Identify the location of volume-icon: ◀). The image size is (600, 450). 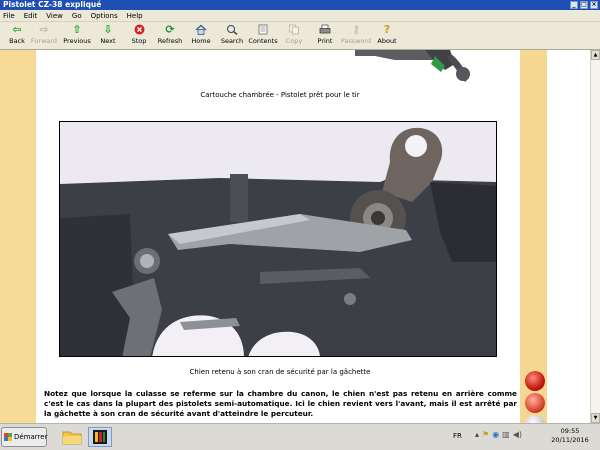
(517, 434).